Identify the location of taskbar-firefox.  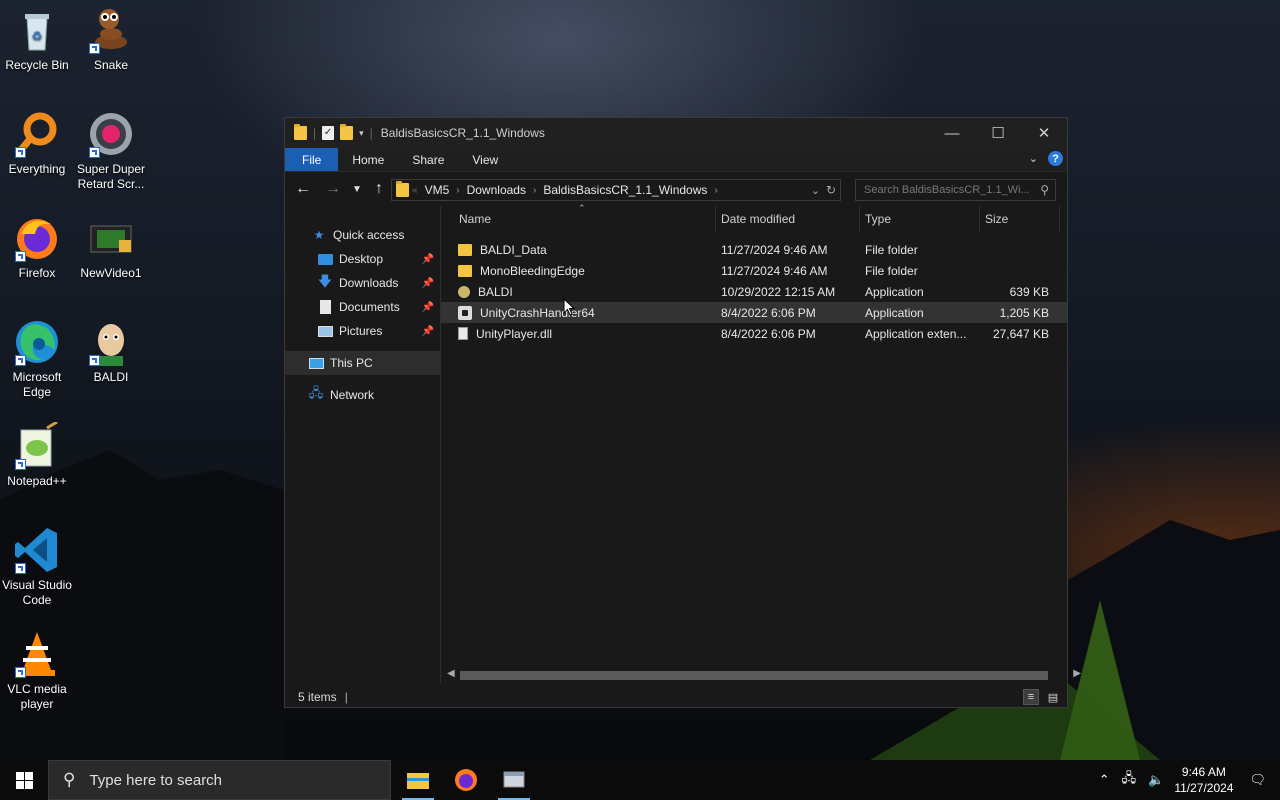
(466, 780).